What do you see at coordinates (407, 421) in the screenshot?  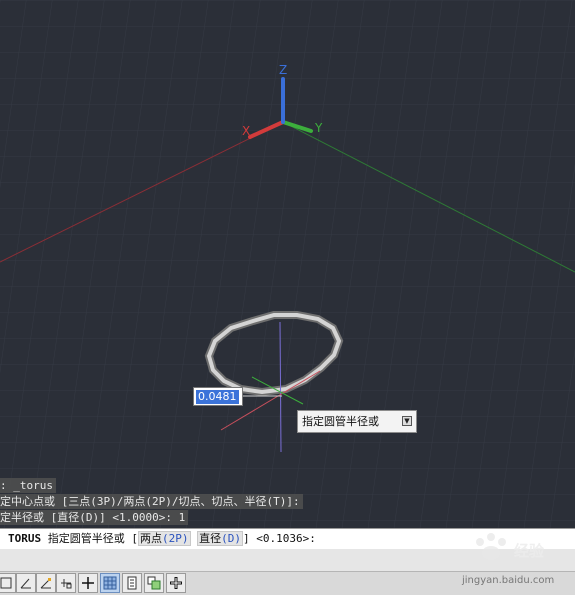 I see `chevron-down-icon: ▼` at bounding box center [407, 421].